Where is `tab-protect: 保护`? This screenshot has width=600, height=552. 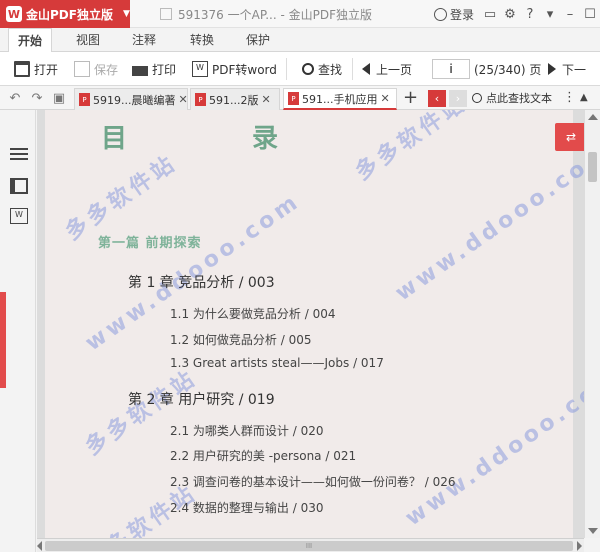 tab-protect: 保护 is located at coordinates (258, 40).